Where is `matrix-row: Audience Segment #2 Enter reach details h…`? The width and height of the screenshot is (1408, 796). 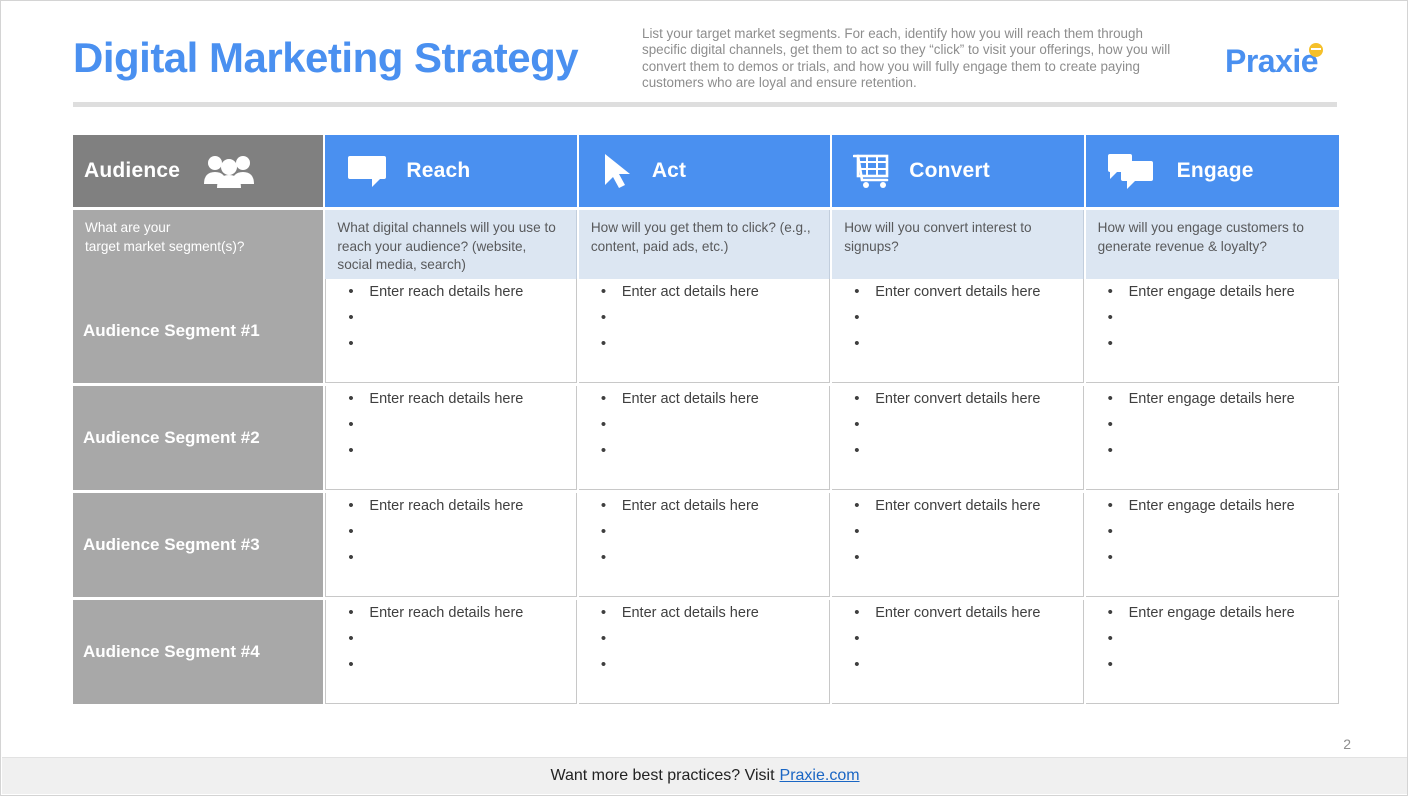
matrix-row: Audience Segment #2 Enter reach details h… is located at coordinates (706, 438).